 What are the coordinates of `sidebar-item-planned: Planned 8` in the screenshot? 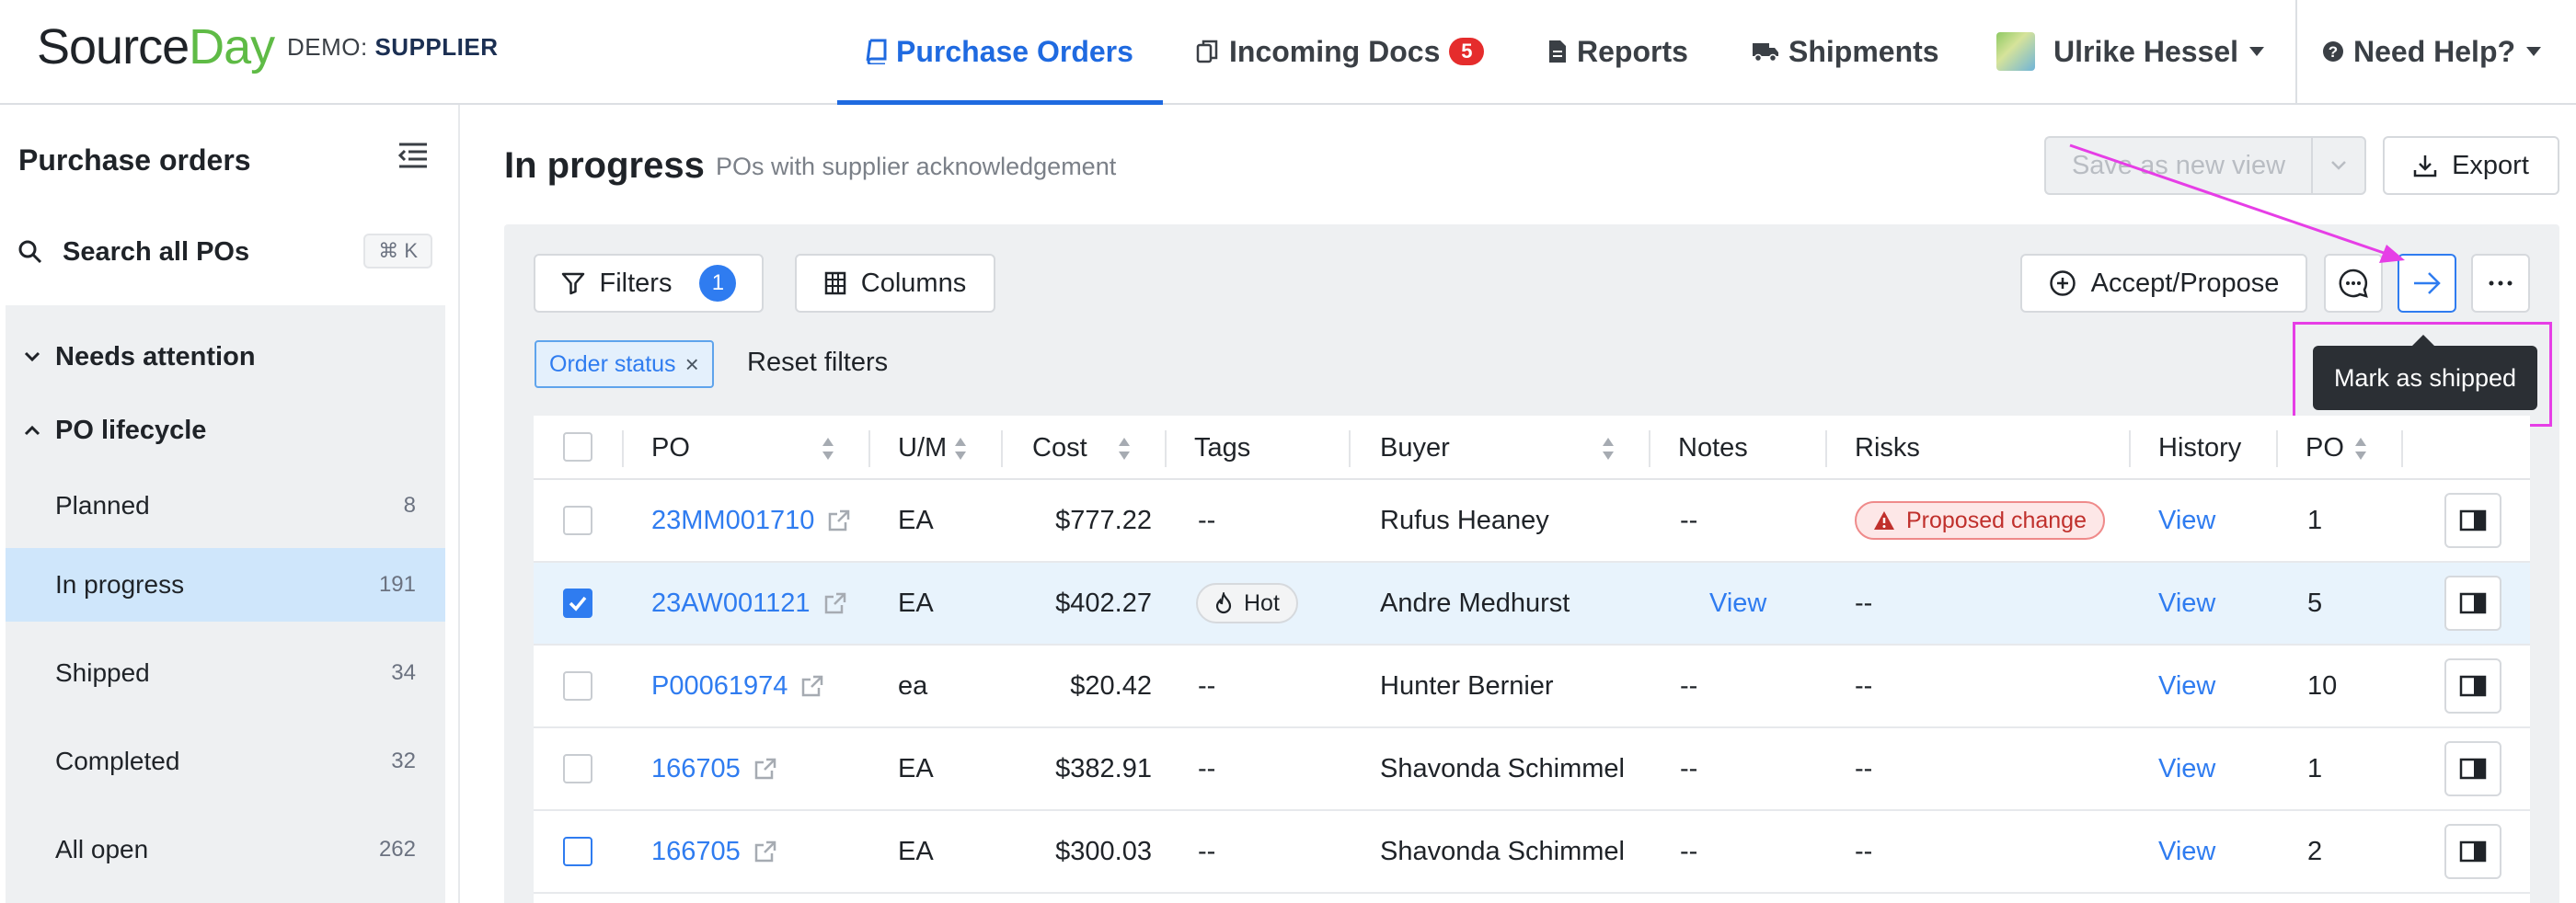 It's located at (225, 506).